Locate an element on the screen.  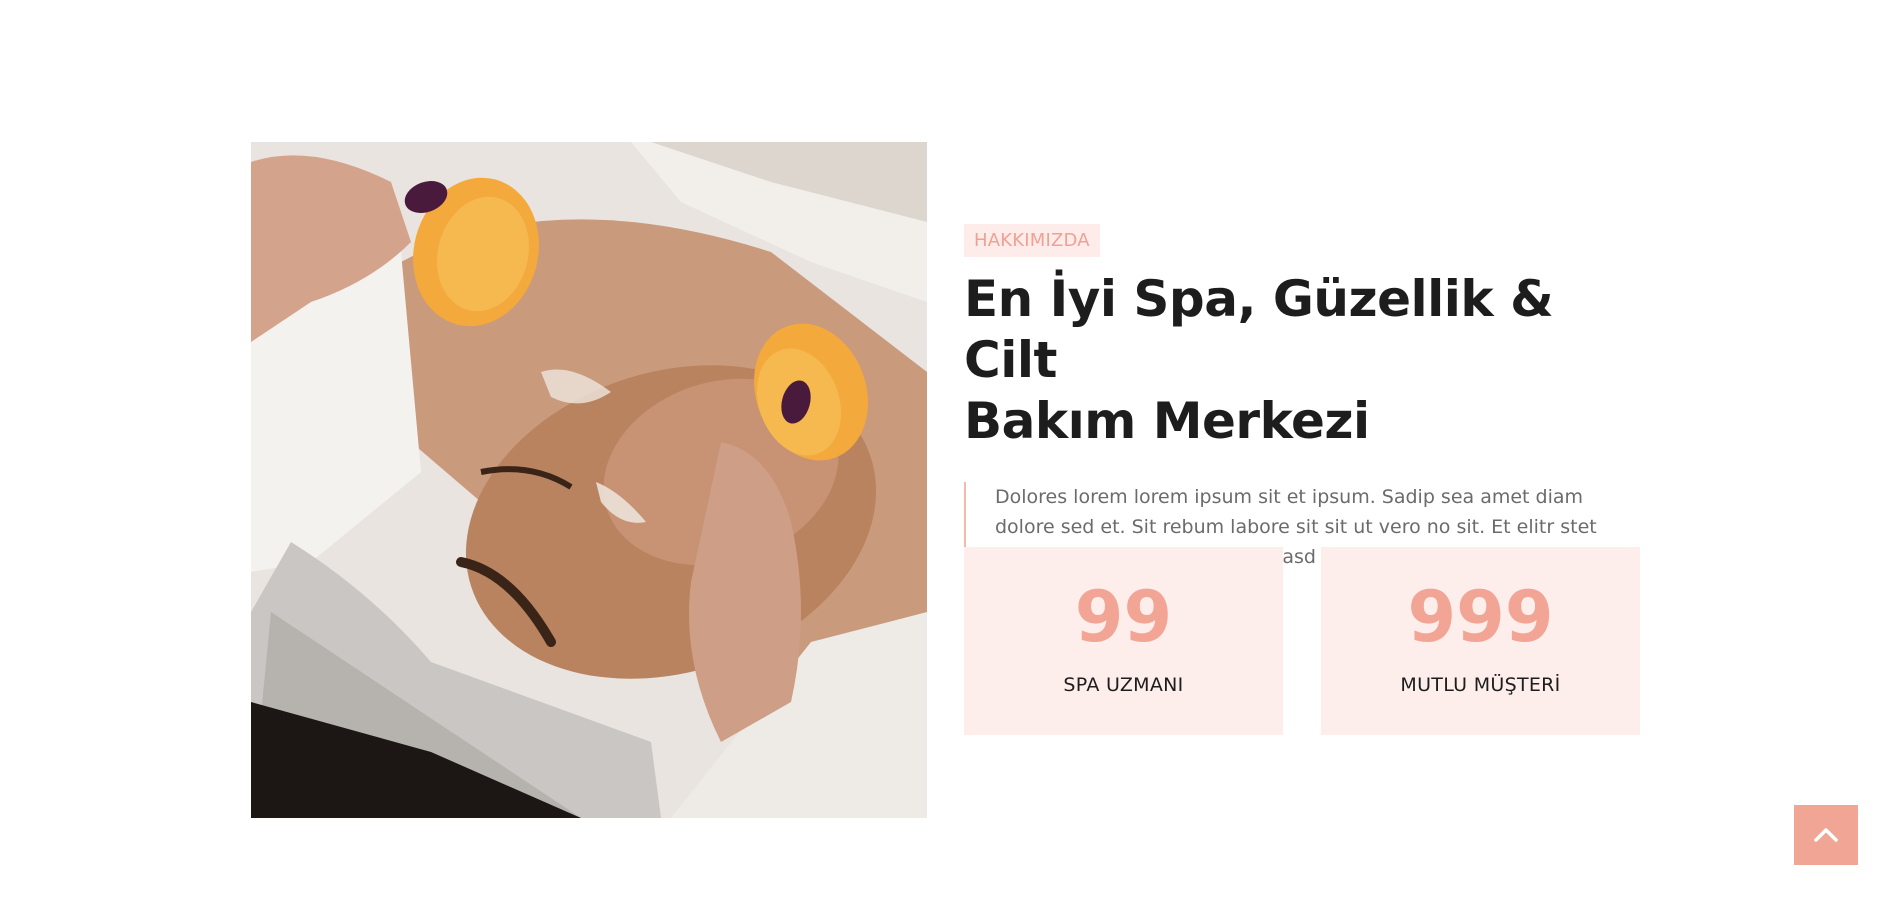
stat-card-spa-experts: 99 SPA UZMANI is located at coordinates (1123, 641).